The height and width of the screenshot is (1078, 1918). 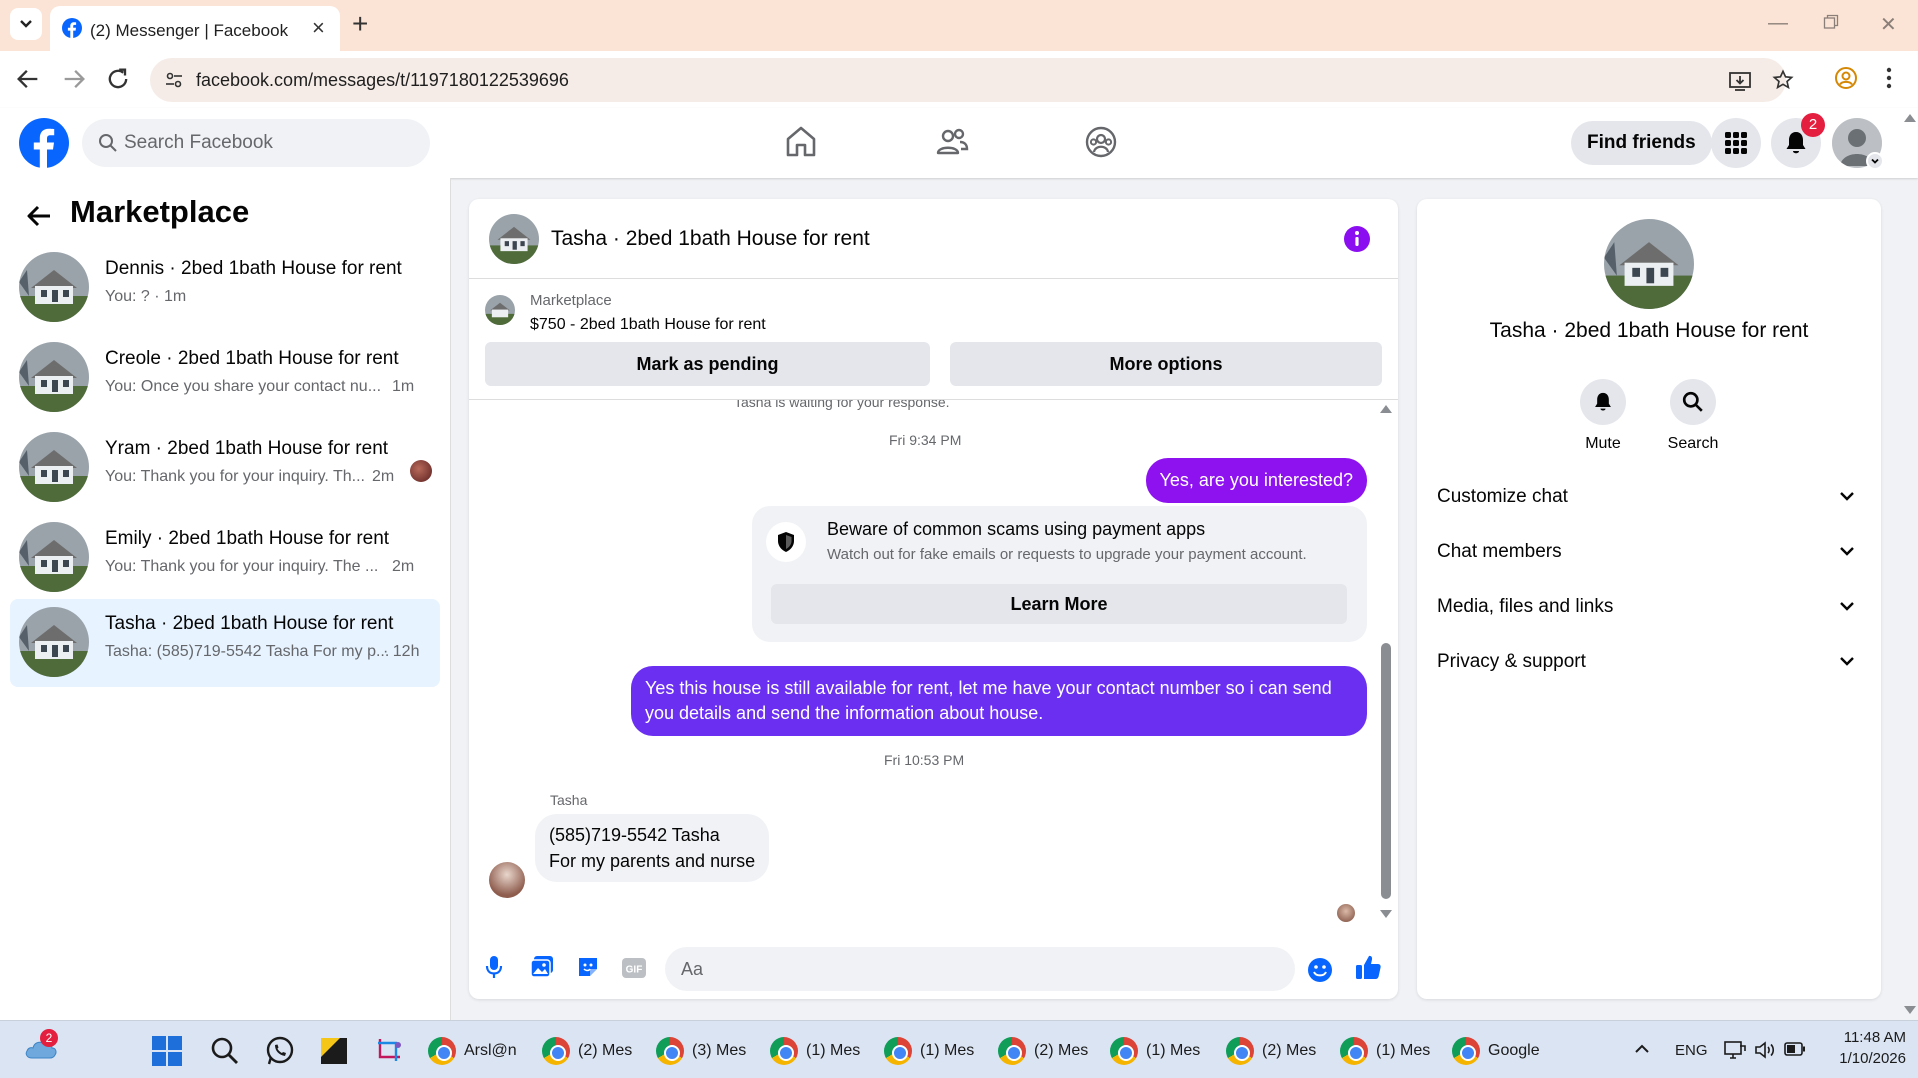 What do you see at coordinates (39, 216) in the screenshot?
I see `back-arrow-icon` at bounding box center [39, 216].